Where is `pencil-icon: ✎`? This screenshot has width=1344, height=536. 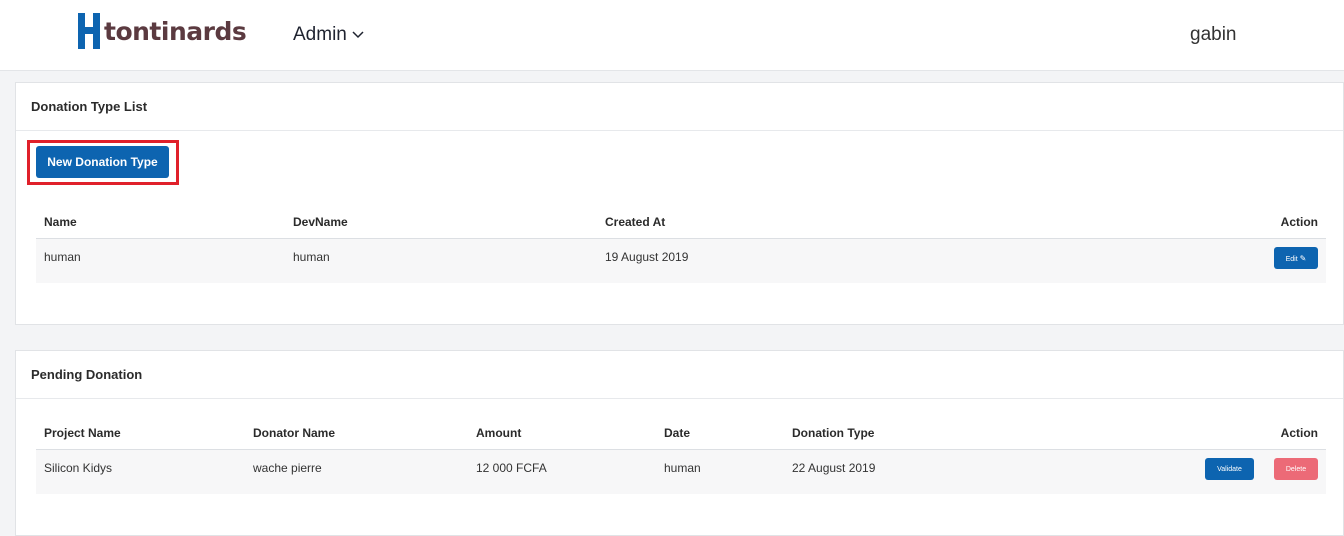 pencil-icon: ✎ is located at coordinates (1303, 258).